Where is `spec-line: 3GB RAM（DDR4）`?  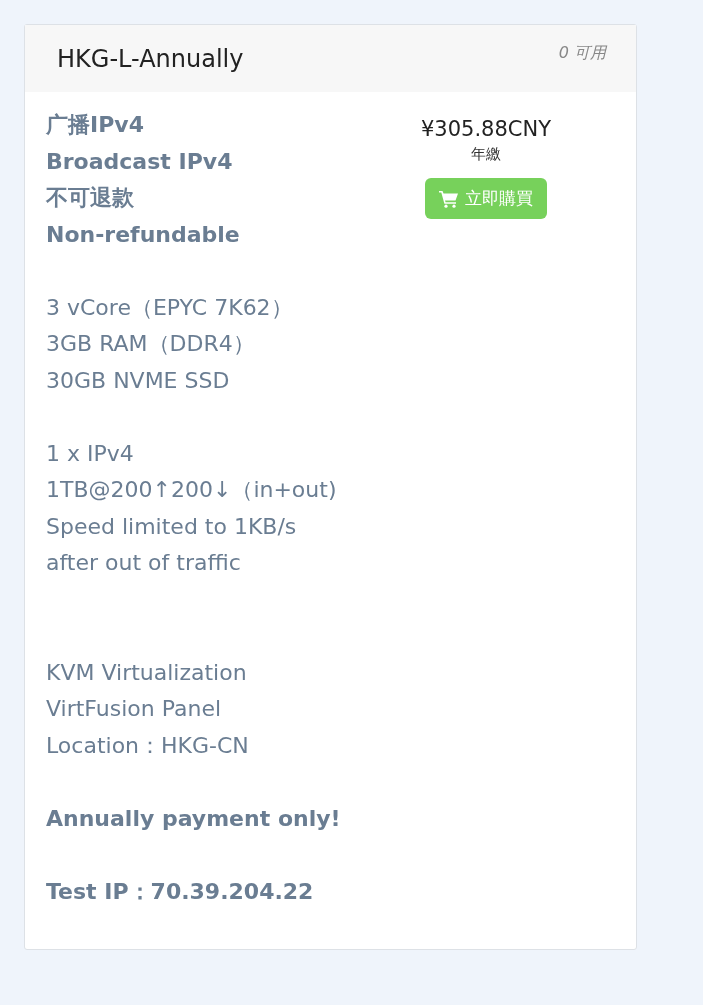
spec-line: 3GB RAM（DDR4） is located at coordinates (151, 344).